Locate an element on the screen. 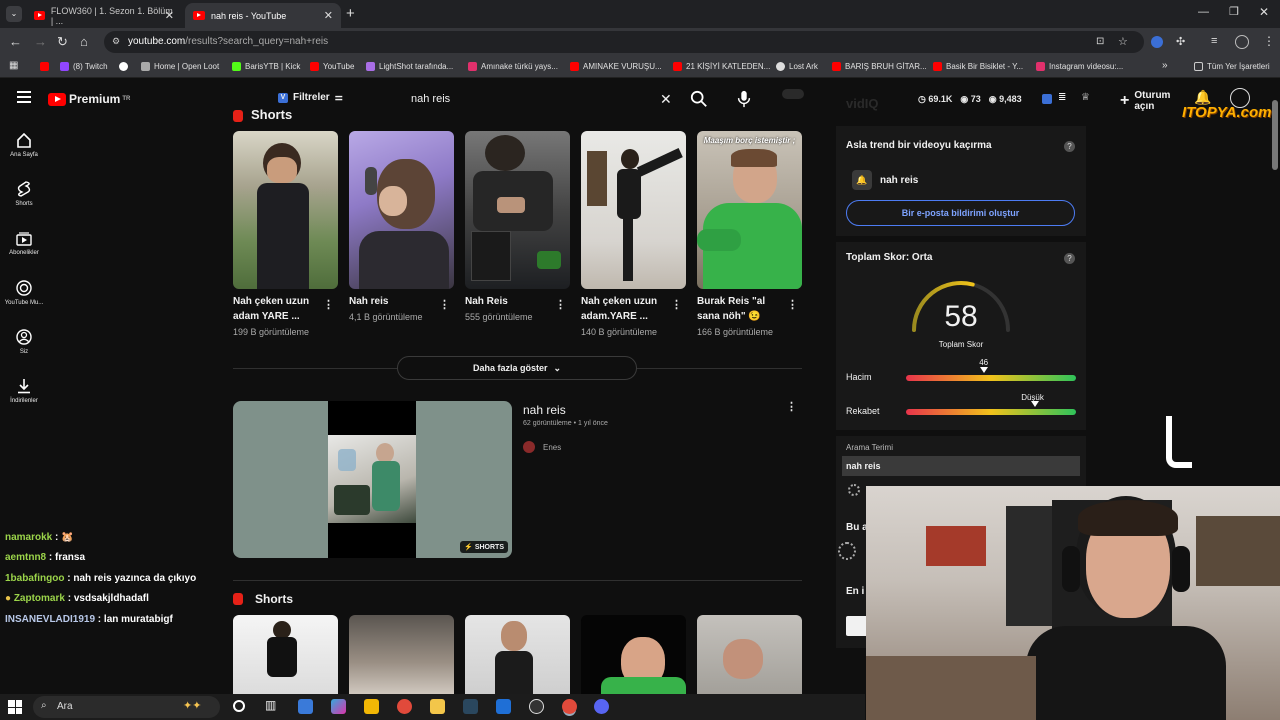  search-term-field: nah reis is located at coordinates (961, 466).